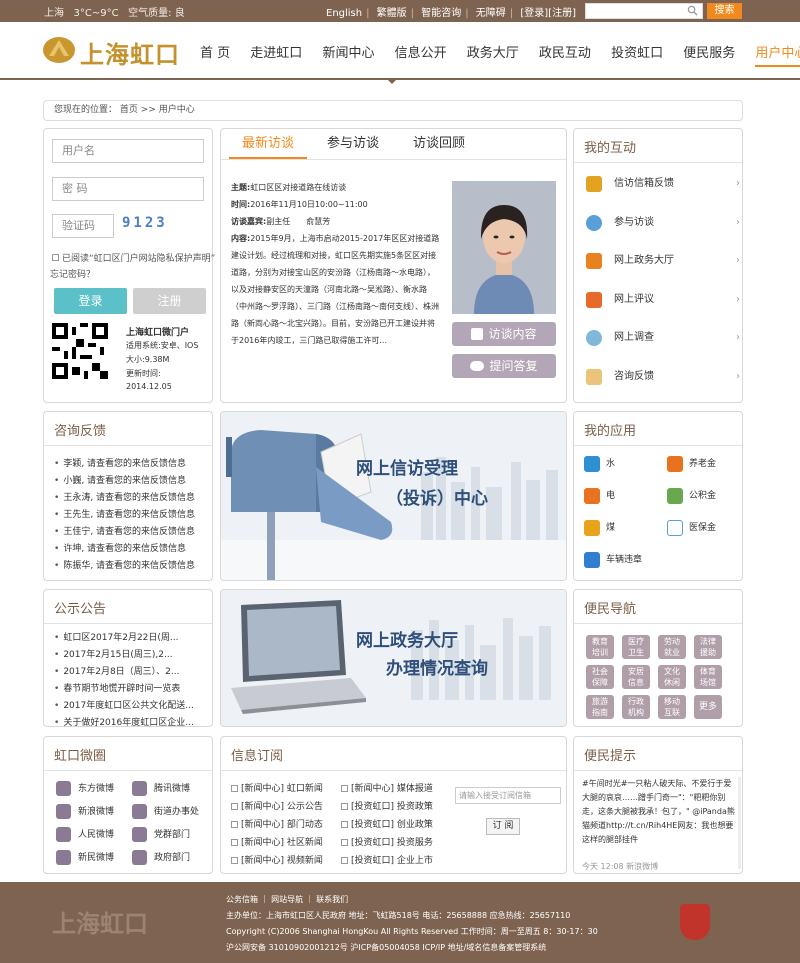  I want to click on convenience-nav-item: 劳动 就业, so click(672, 647).